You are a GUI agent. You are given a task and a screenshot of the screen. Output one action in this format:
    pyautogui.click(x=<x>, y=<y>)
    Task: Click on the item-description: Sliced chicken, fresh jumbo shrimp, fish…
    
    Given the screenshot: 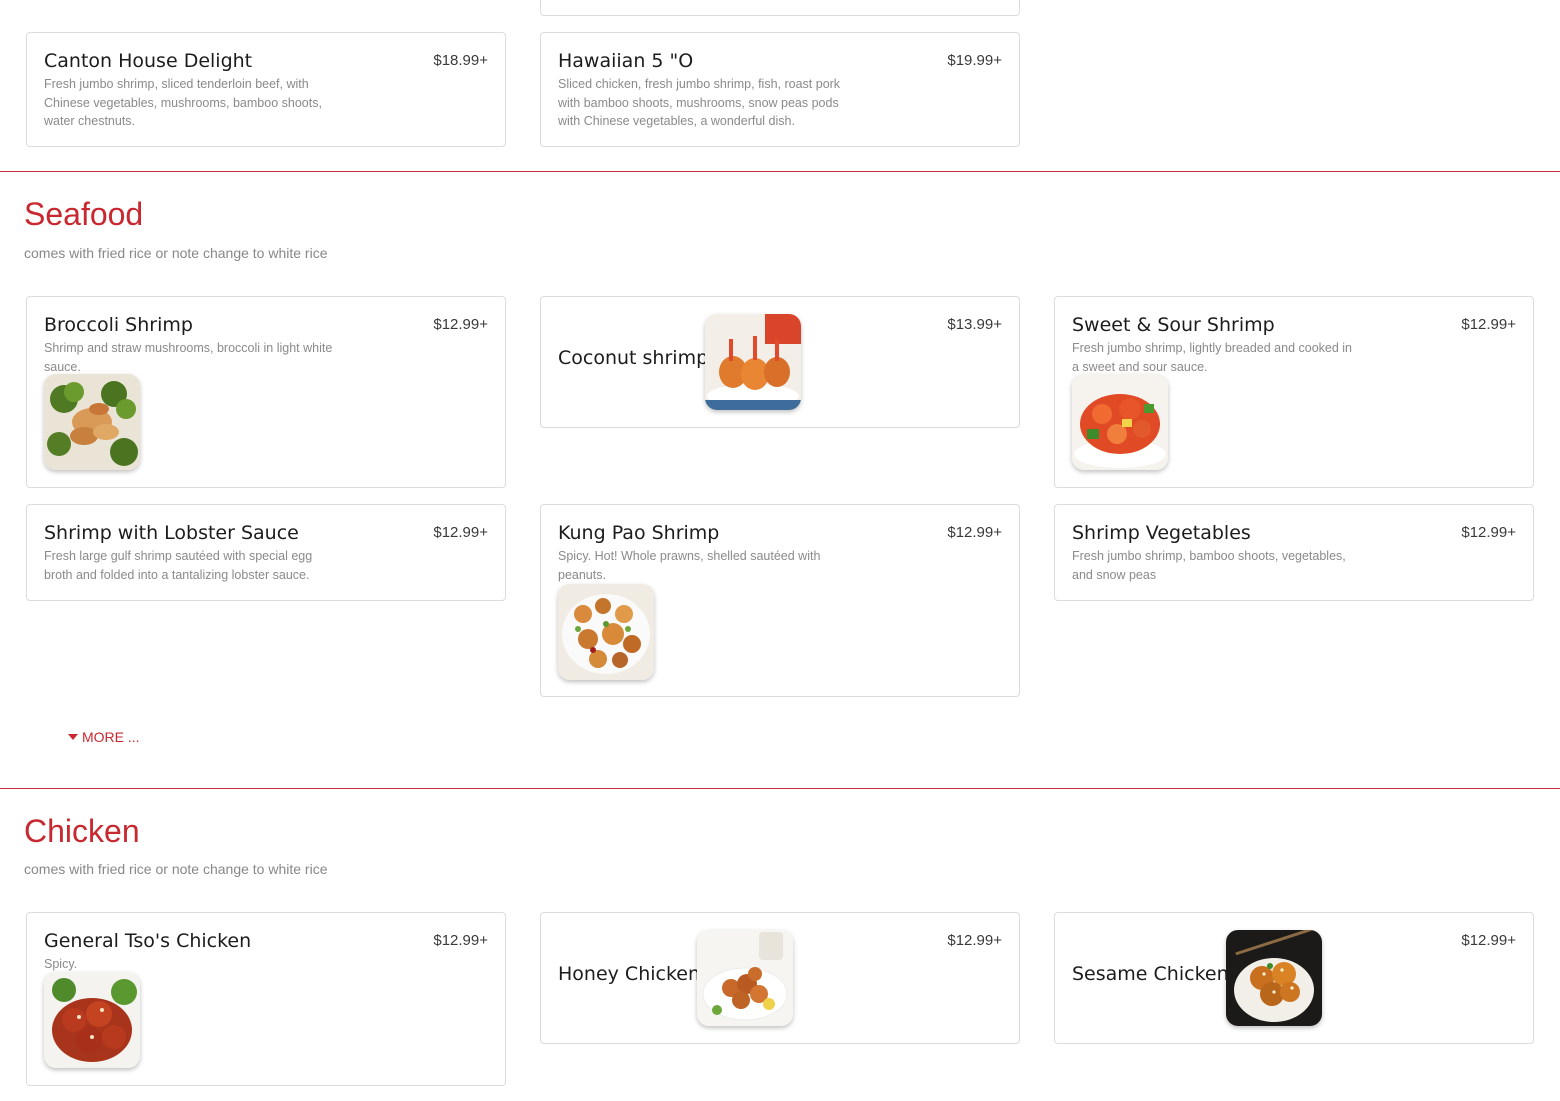 What is the action you would take?
    pyautogui.click(x=699, y=102)
    